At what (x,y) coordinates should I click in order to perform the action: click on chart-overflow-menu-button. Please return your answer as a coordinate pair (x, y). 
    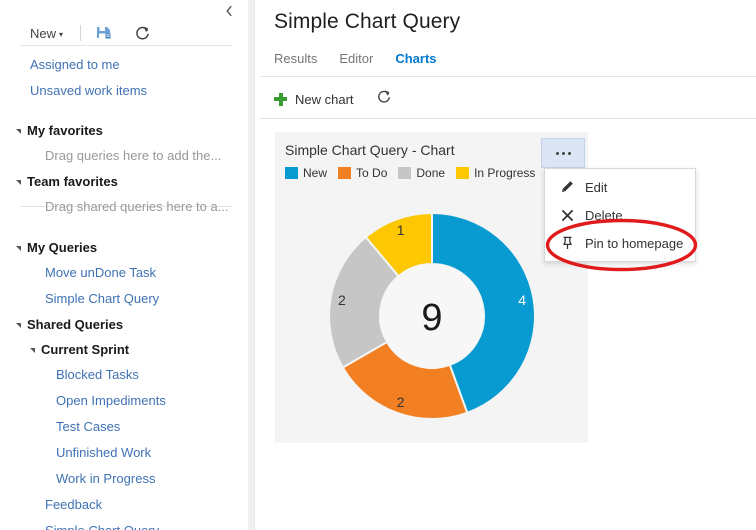
    Looking at the image, I should click on (563, 153).